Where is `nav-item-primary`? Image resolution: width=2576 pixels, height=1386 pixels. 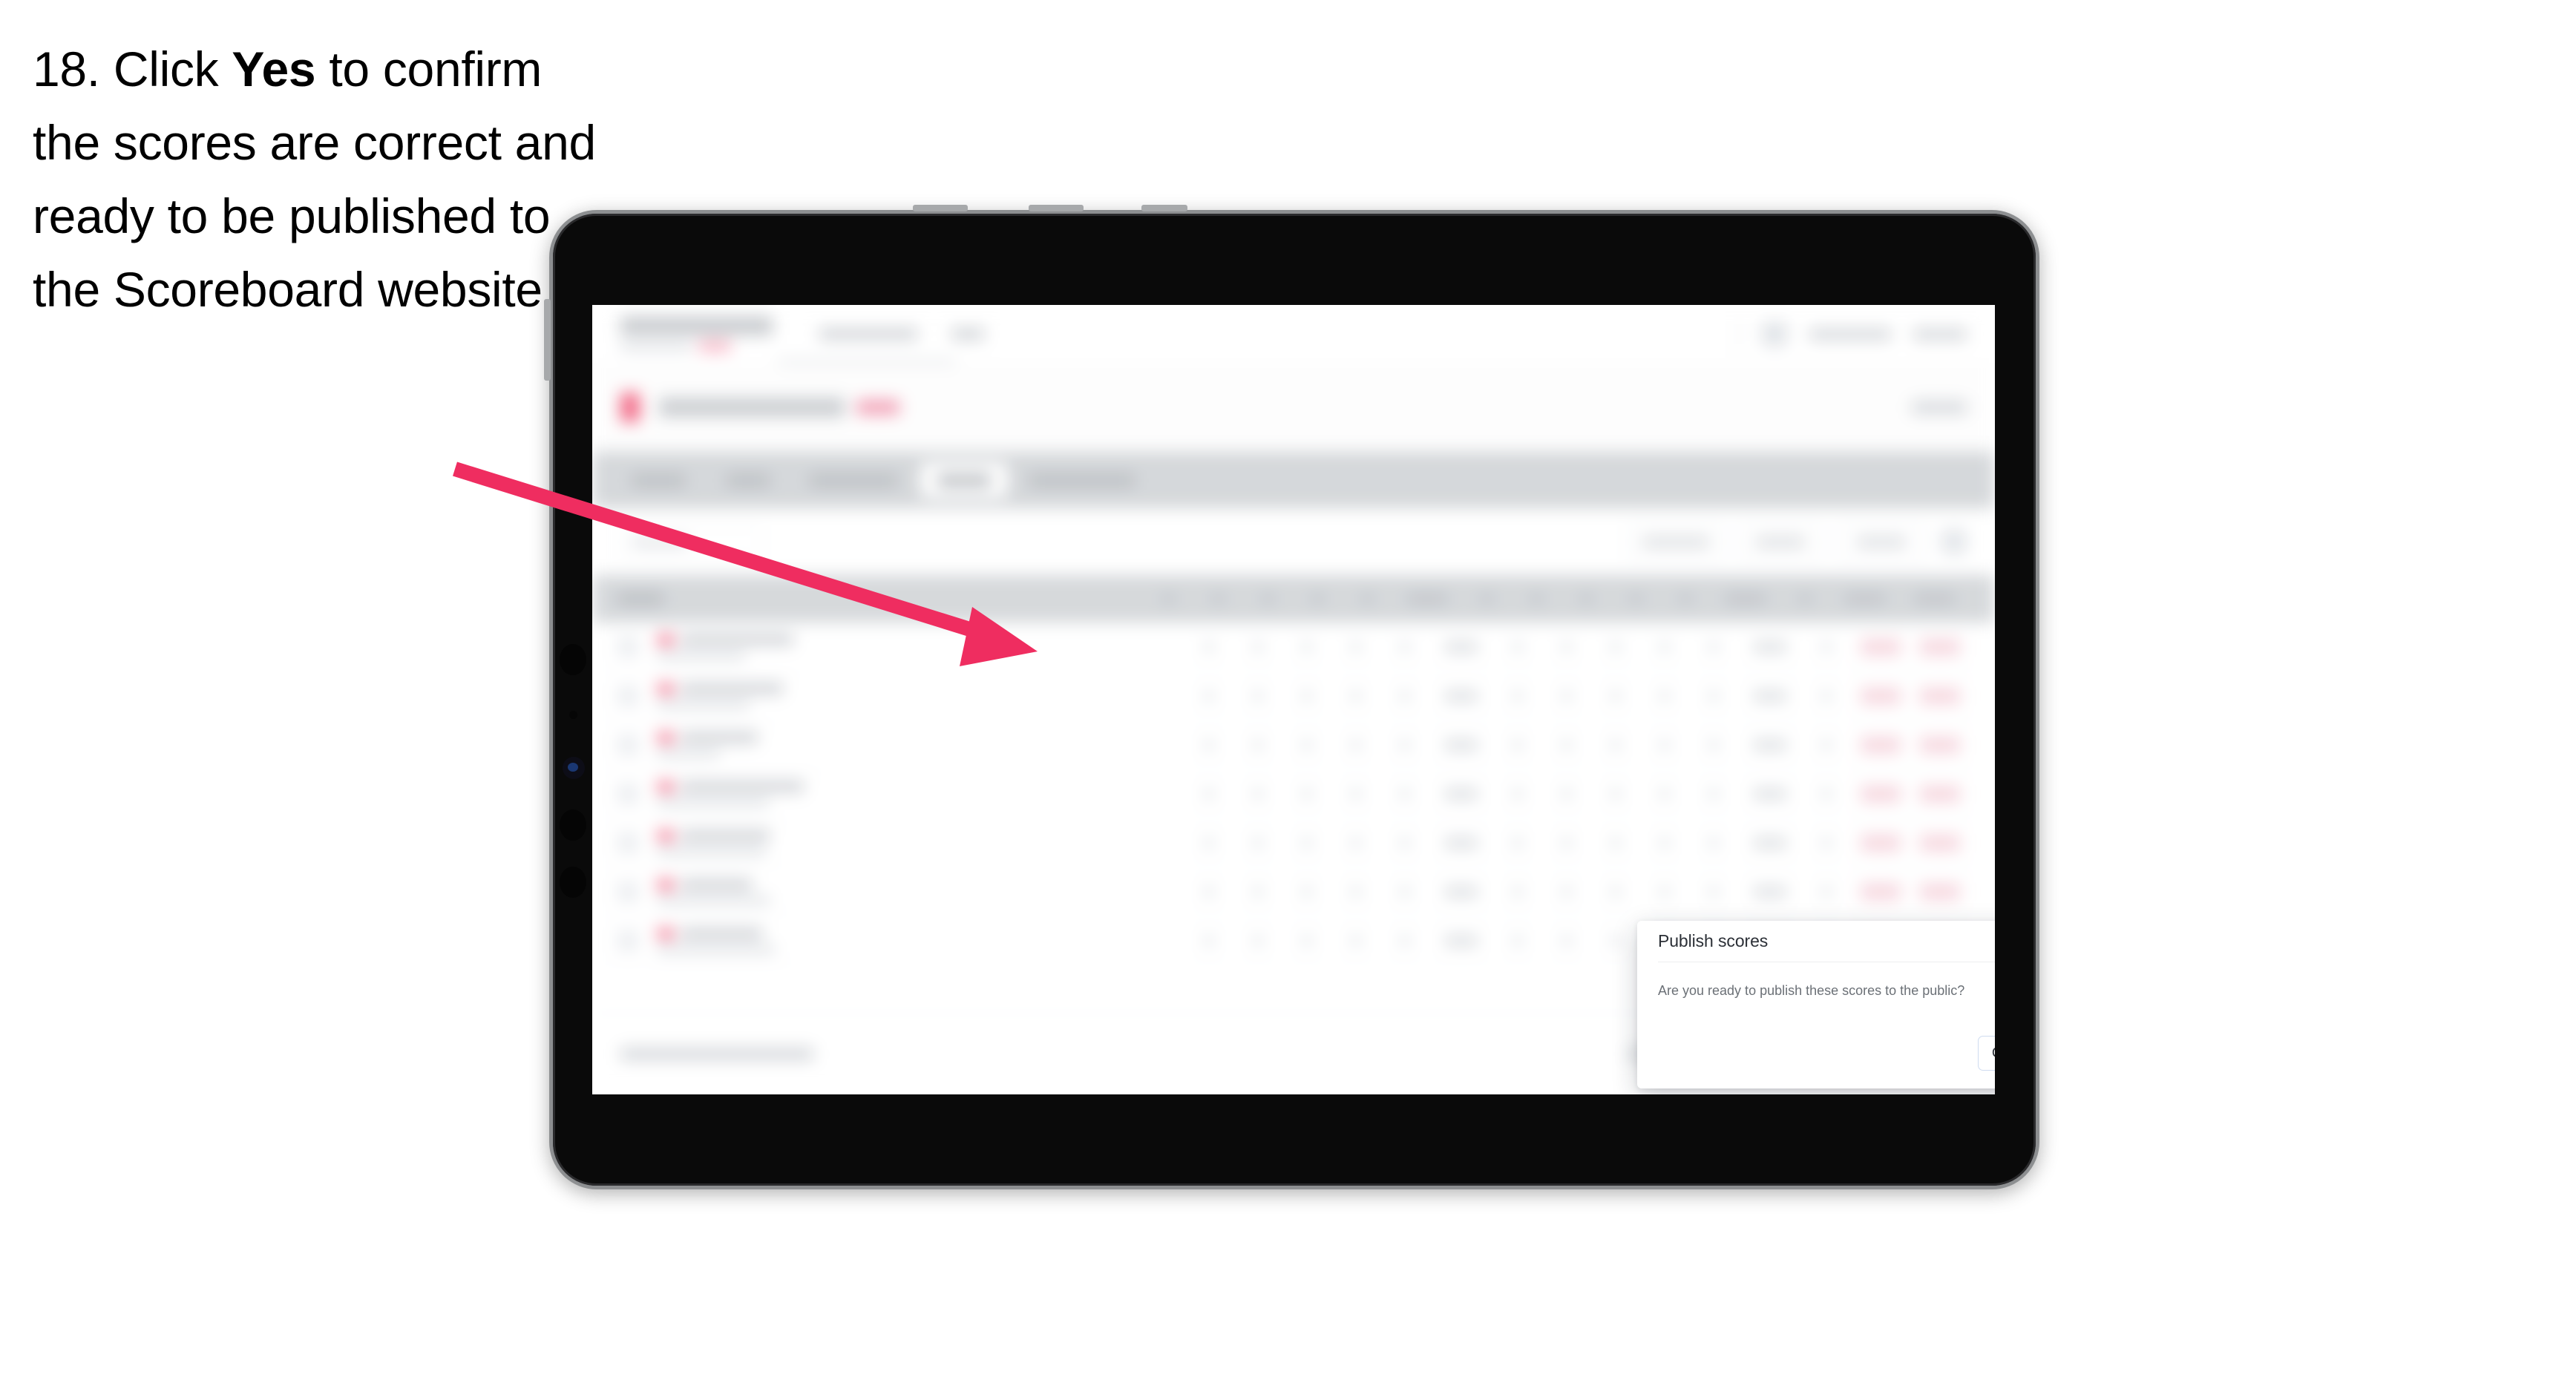 nav-item-primary is located at coordinates (868, 334).